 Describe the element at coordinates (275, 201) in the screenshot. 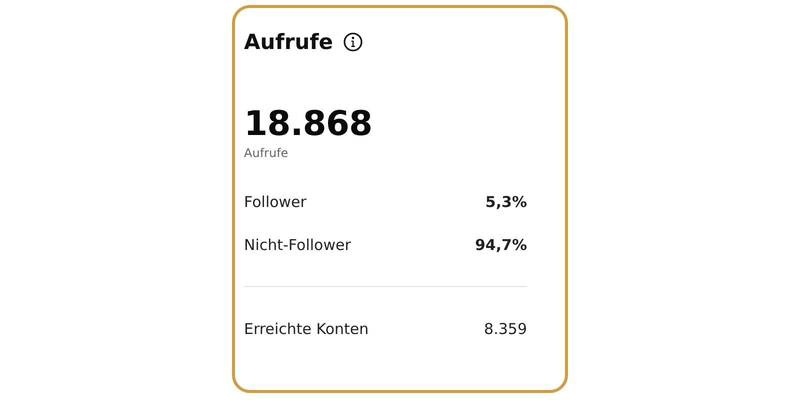

I see `row-label: Follower` at that location.